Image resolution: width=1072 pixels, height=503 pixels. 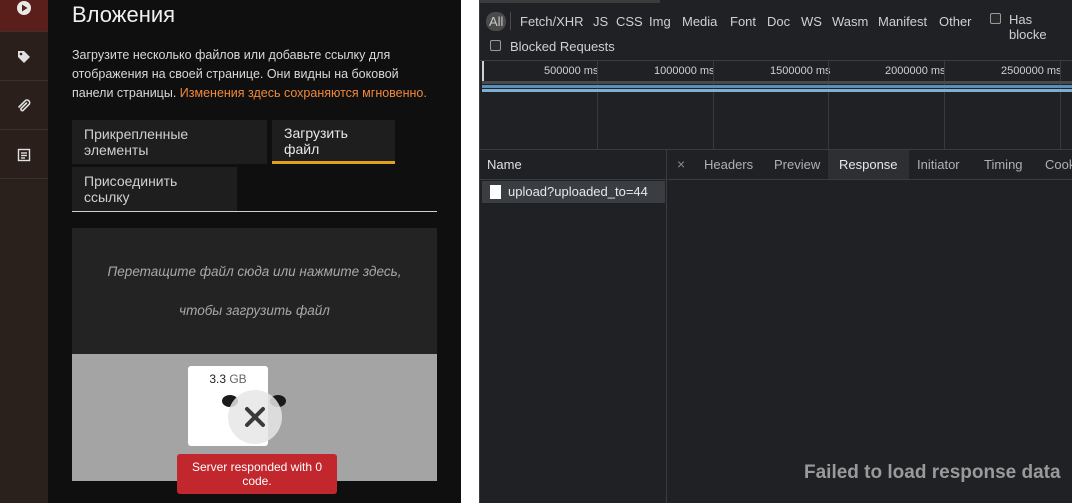 What do you see at coordinates (578, 191) in the screenshot?
I see `request-name: upload?uploaded_to=44` at bounding box center [578, 191].